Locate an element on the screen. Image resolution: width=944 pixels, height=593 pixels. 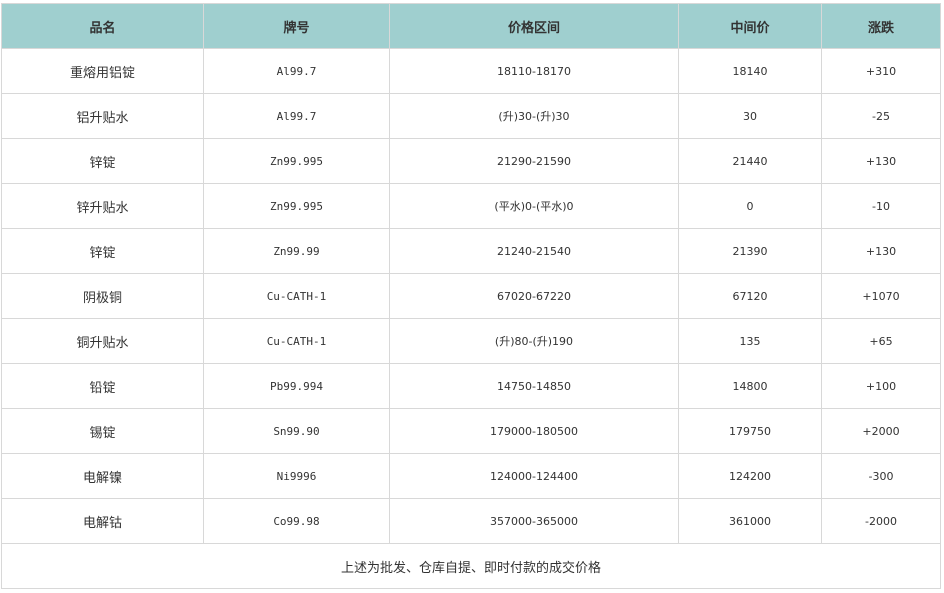
cell-name: 铜升贴水 is located at coordinates (102, 341).